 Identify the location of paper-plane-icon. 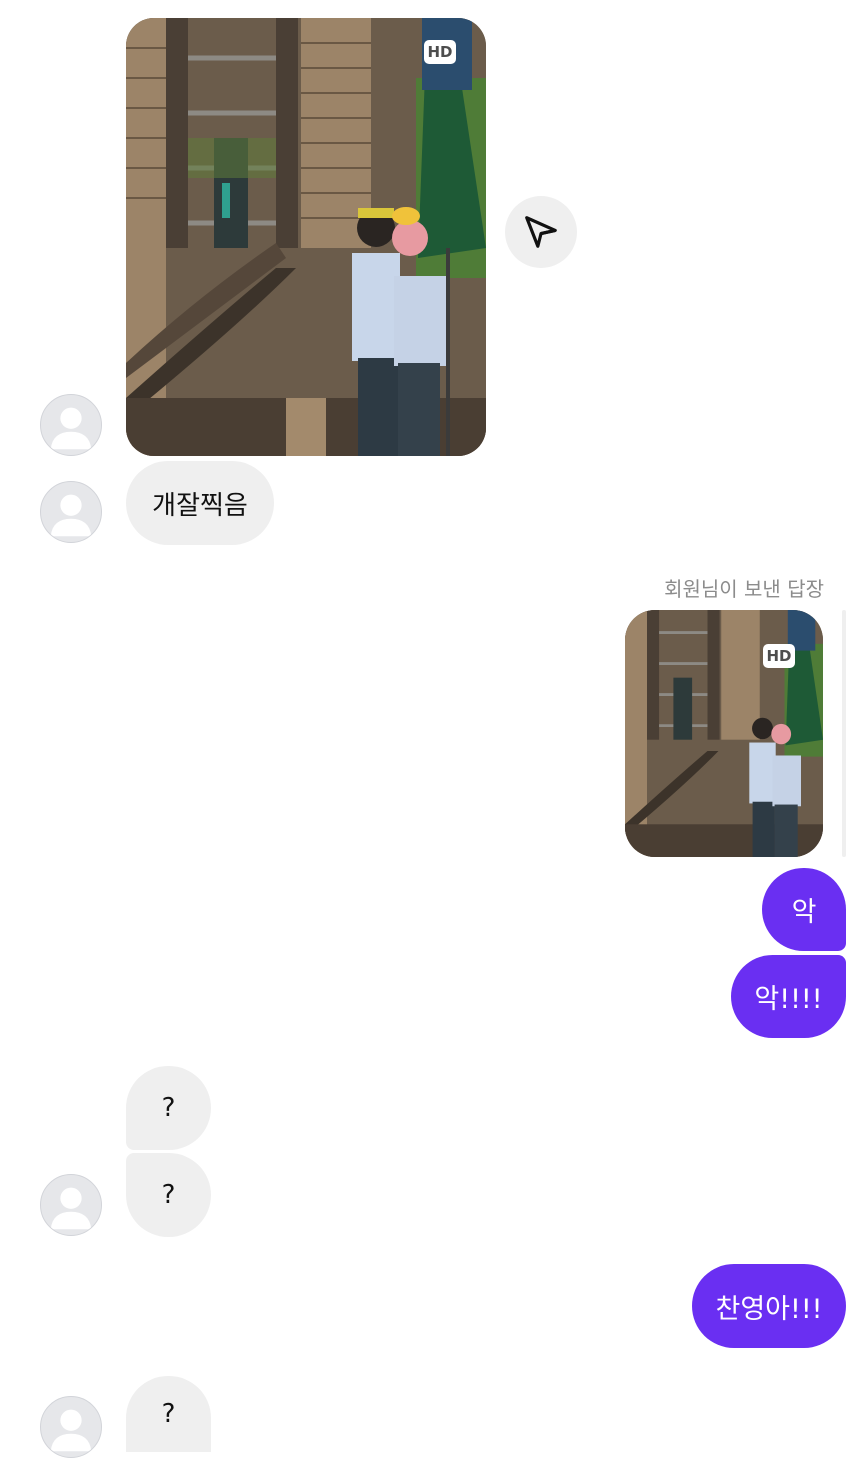
(541, 232).